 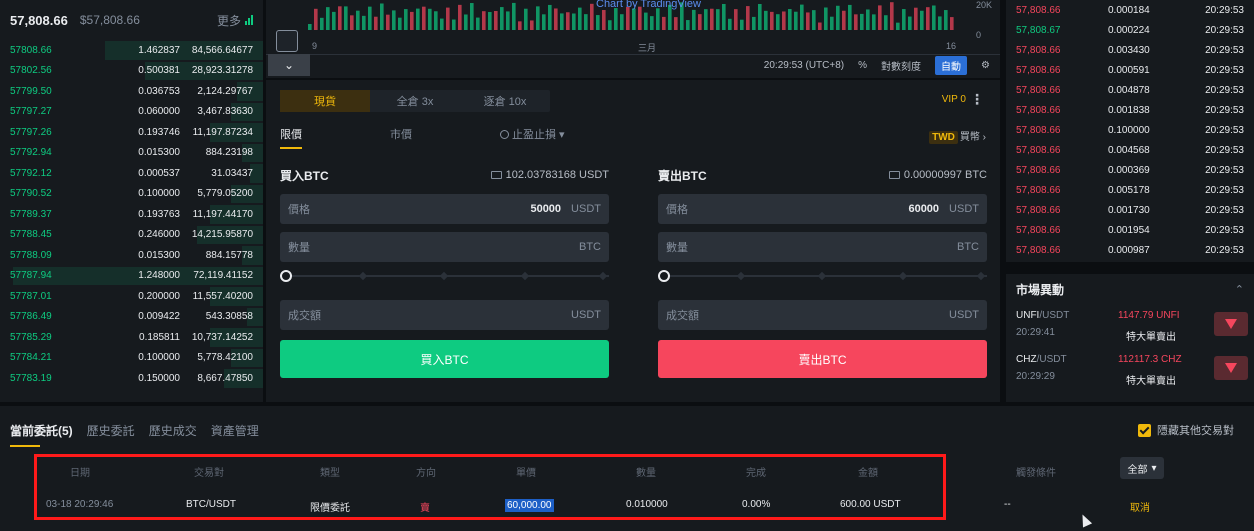 What do you see at coordinates (159, 173) in the screenshot?
I see `bid-amount: 0.000537` at bounding box center [159, 173].